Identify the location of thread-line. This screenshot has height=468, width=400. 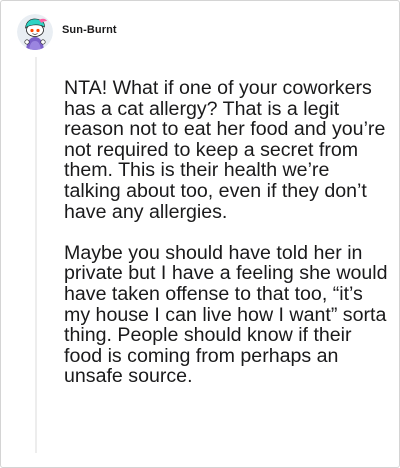
(36, 255).